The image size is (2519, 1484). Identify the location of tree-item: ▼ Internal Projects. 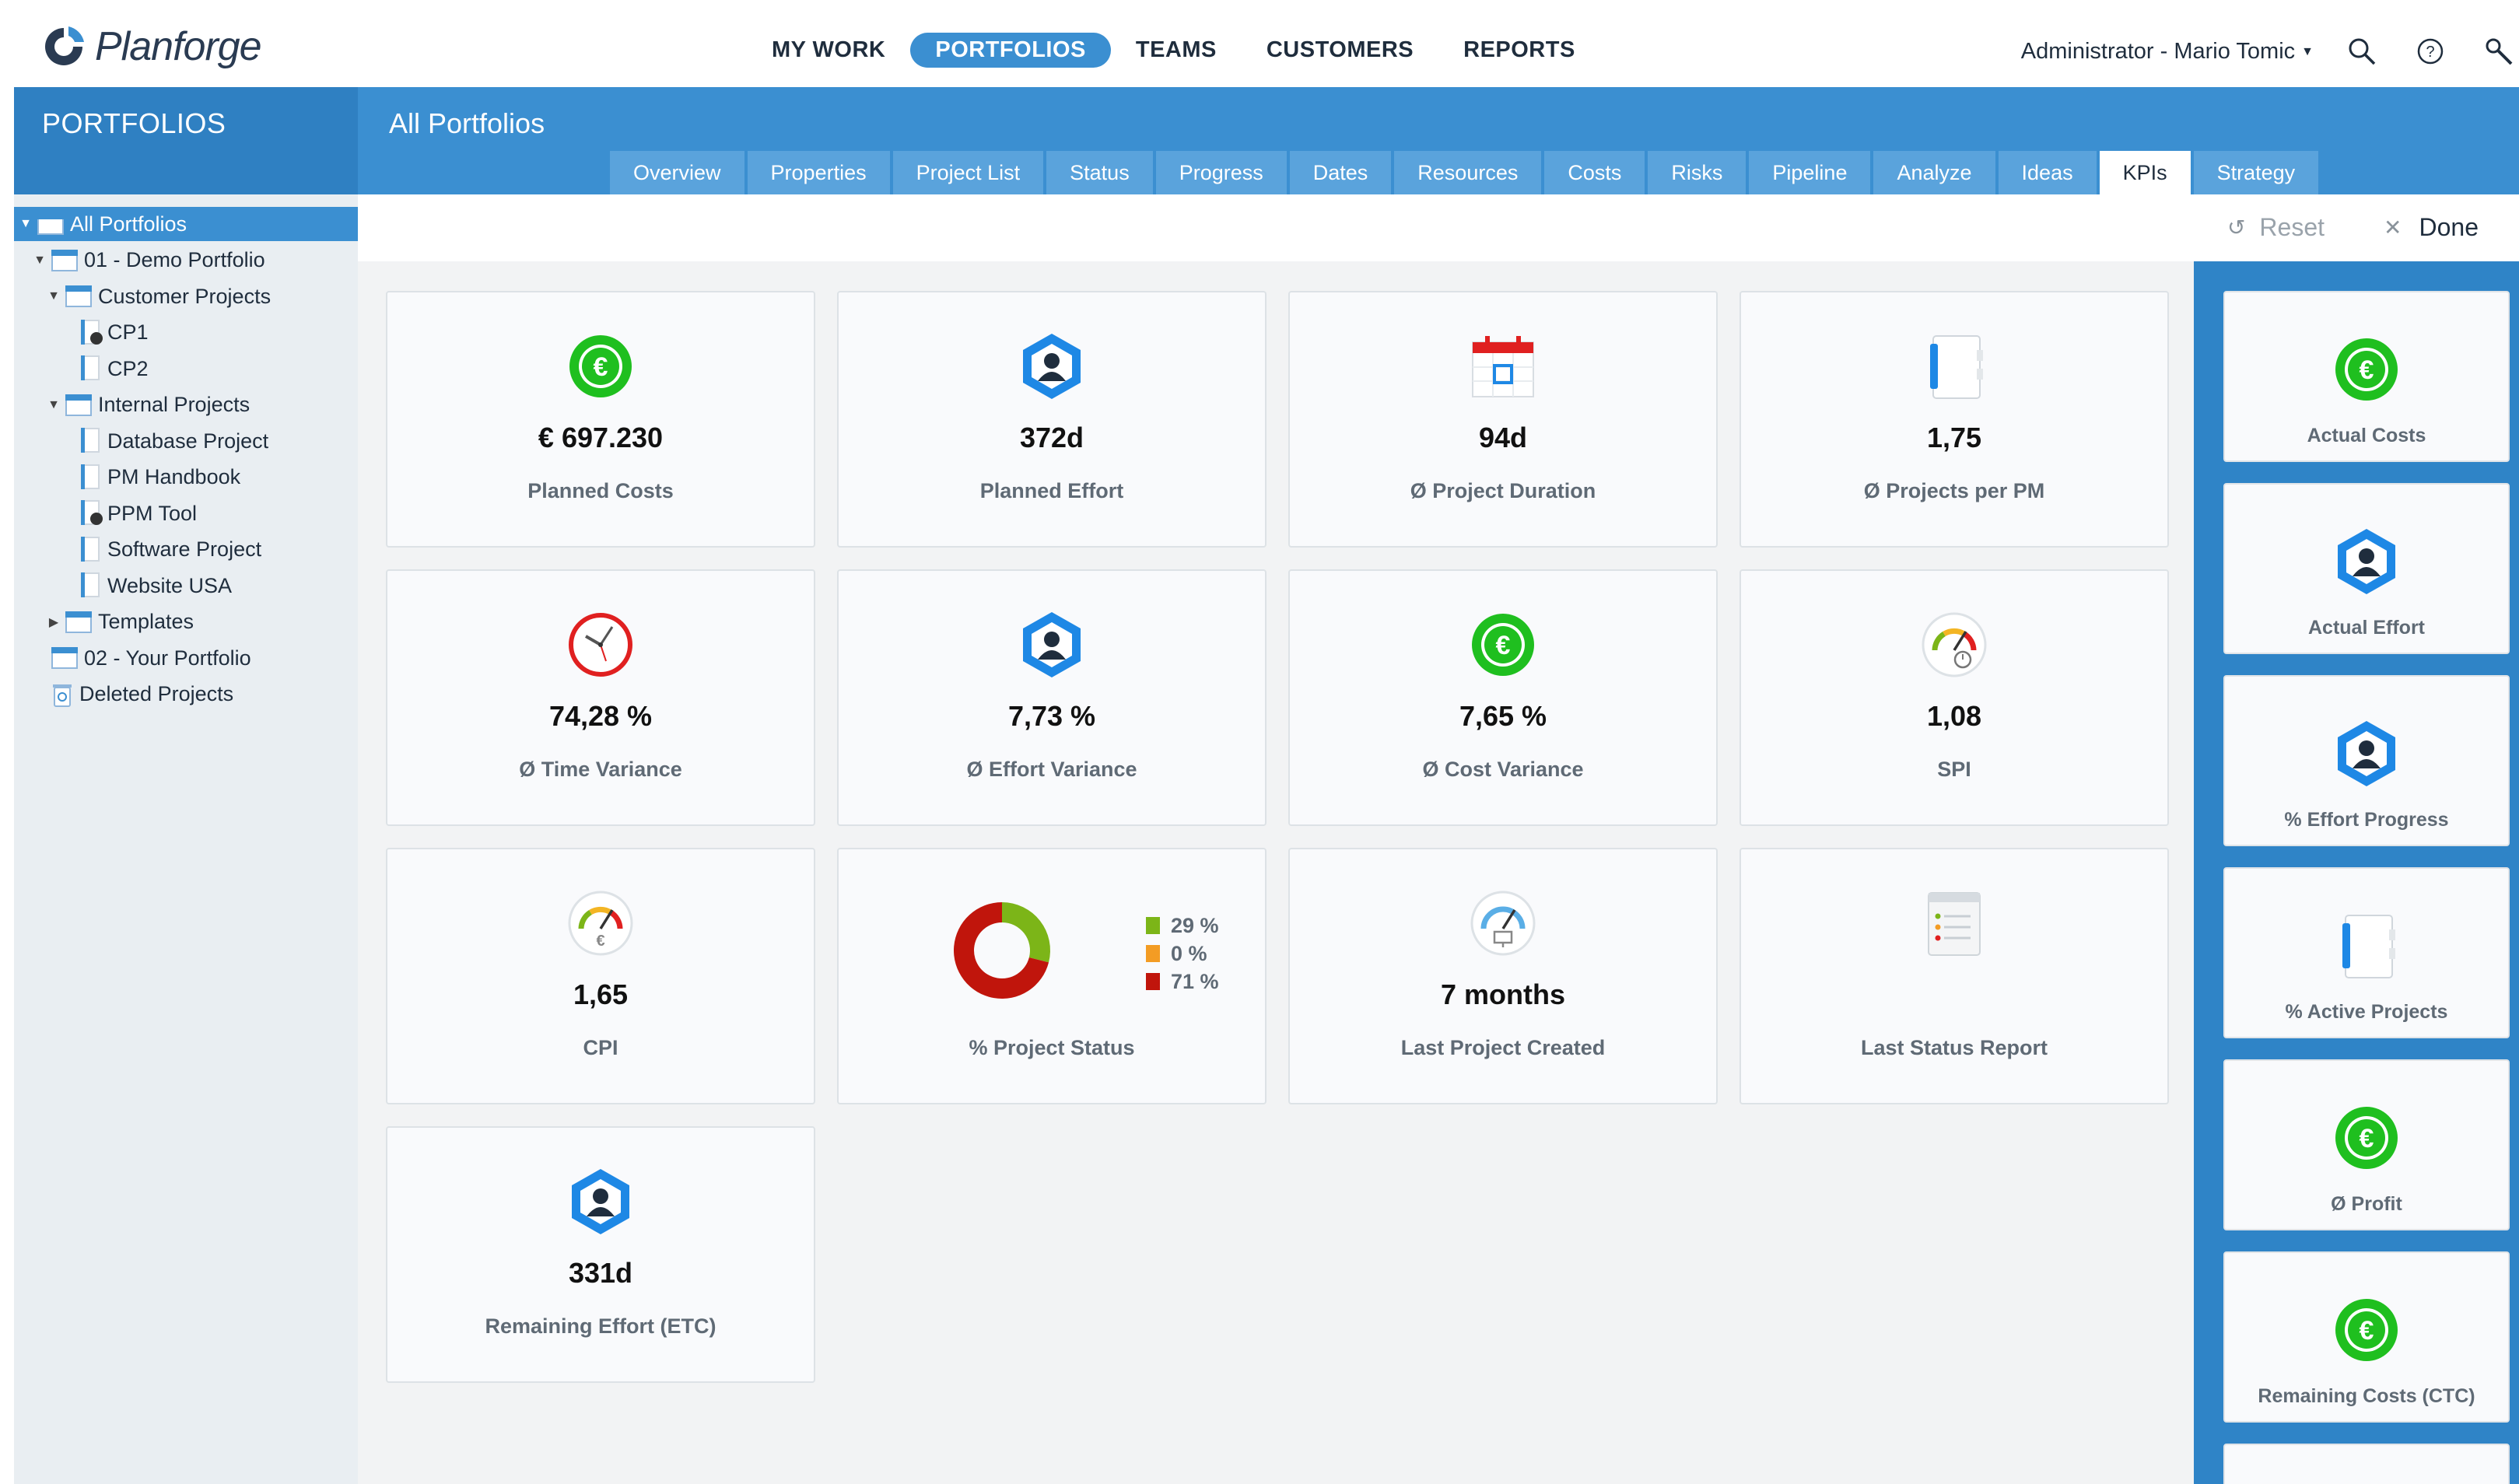
(186, 405).